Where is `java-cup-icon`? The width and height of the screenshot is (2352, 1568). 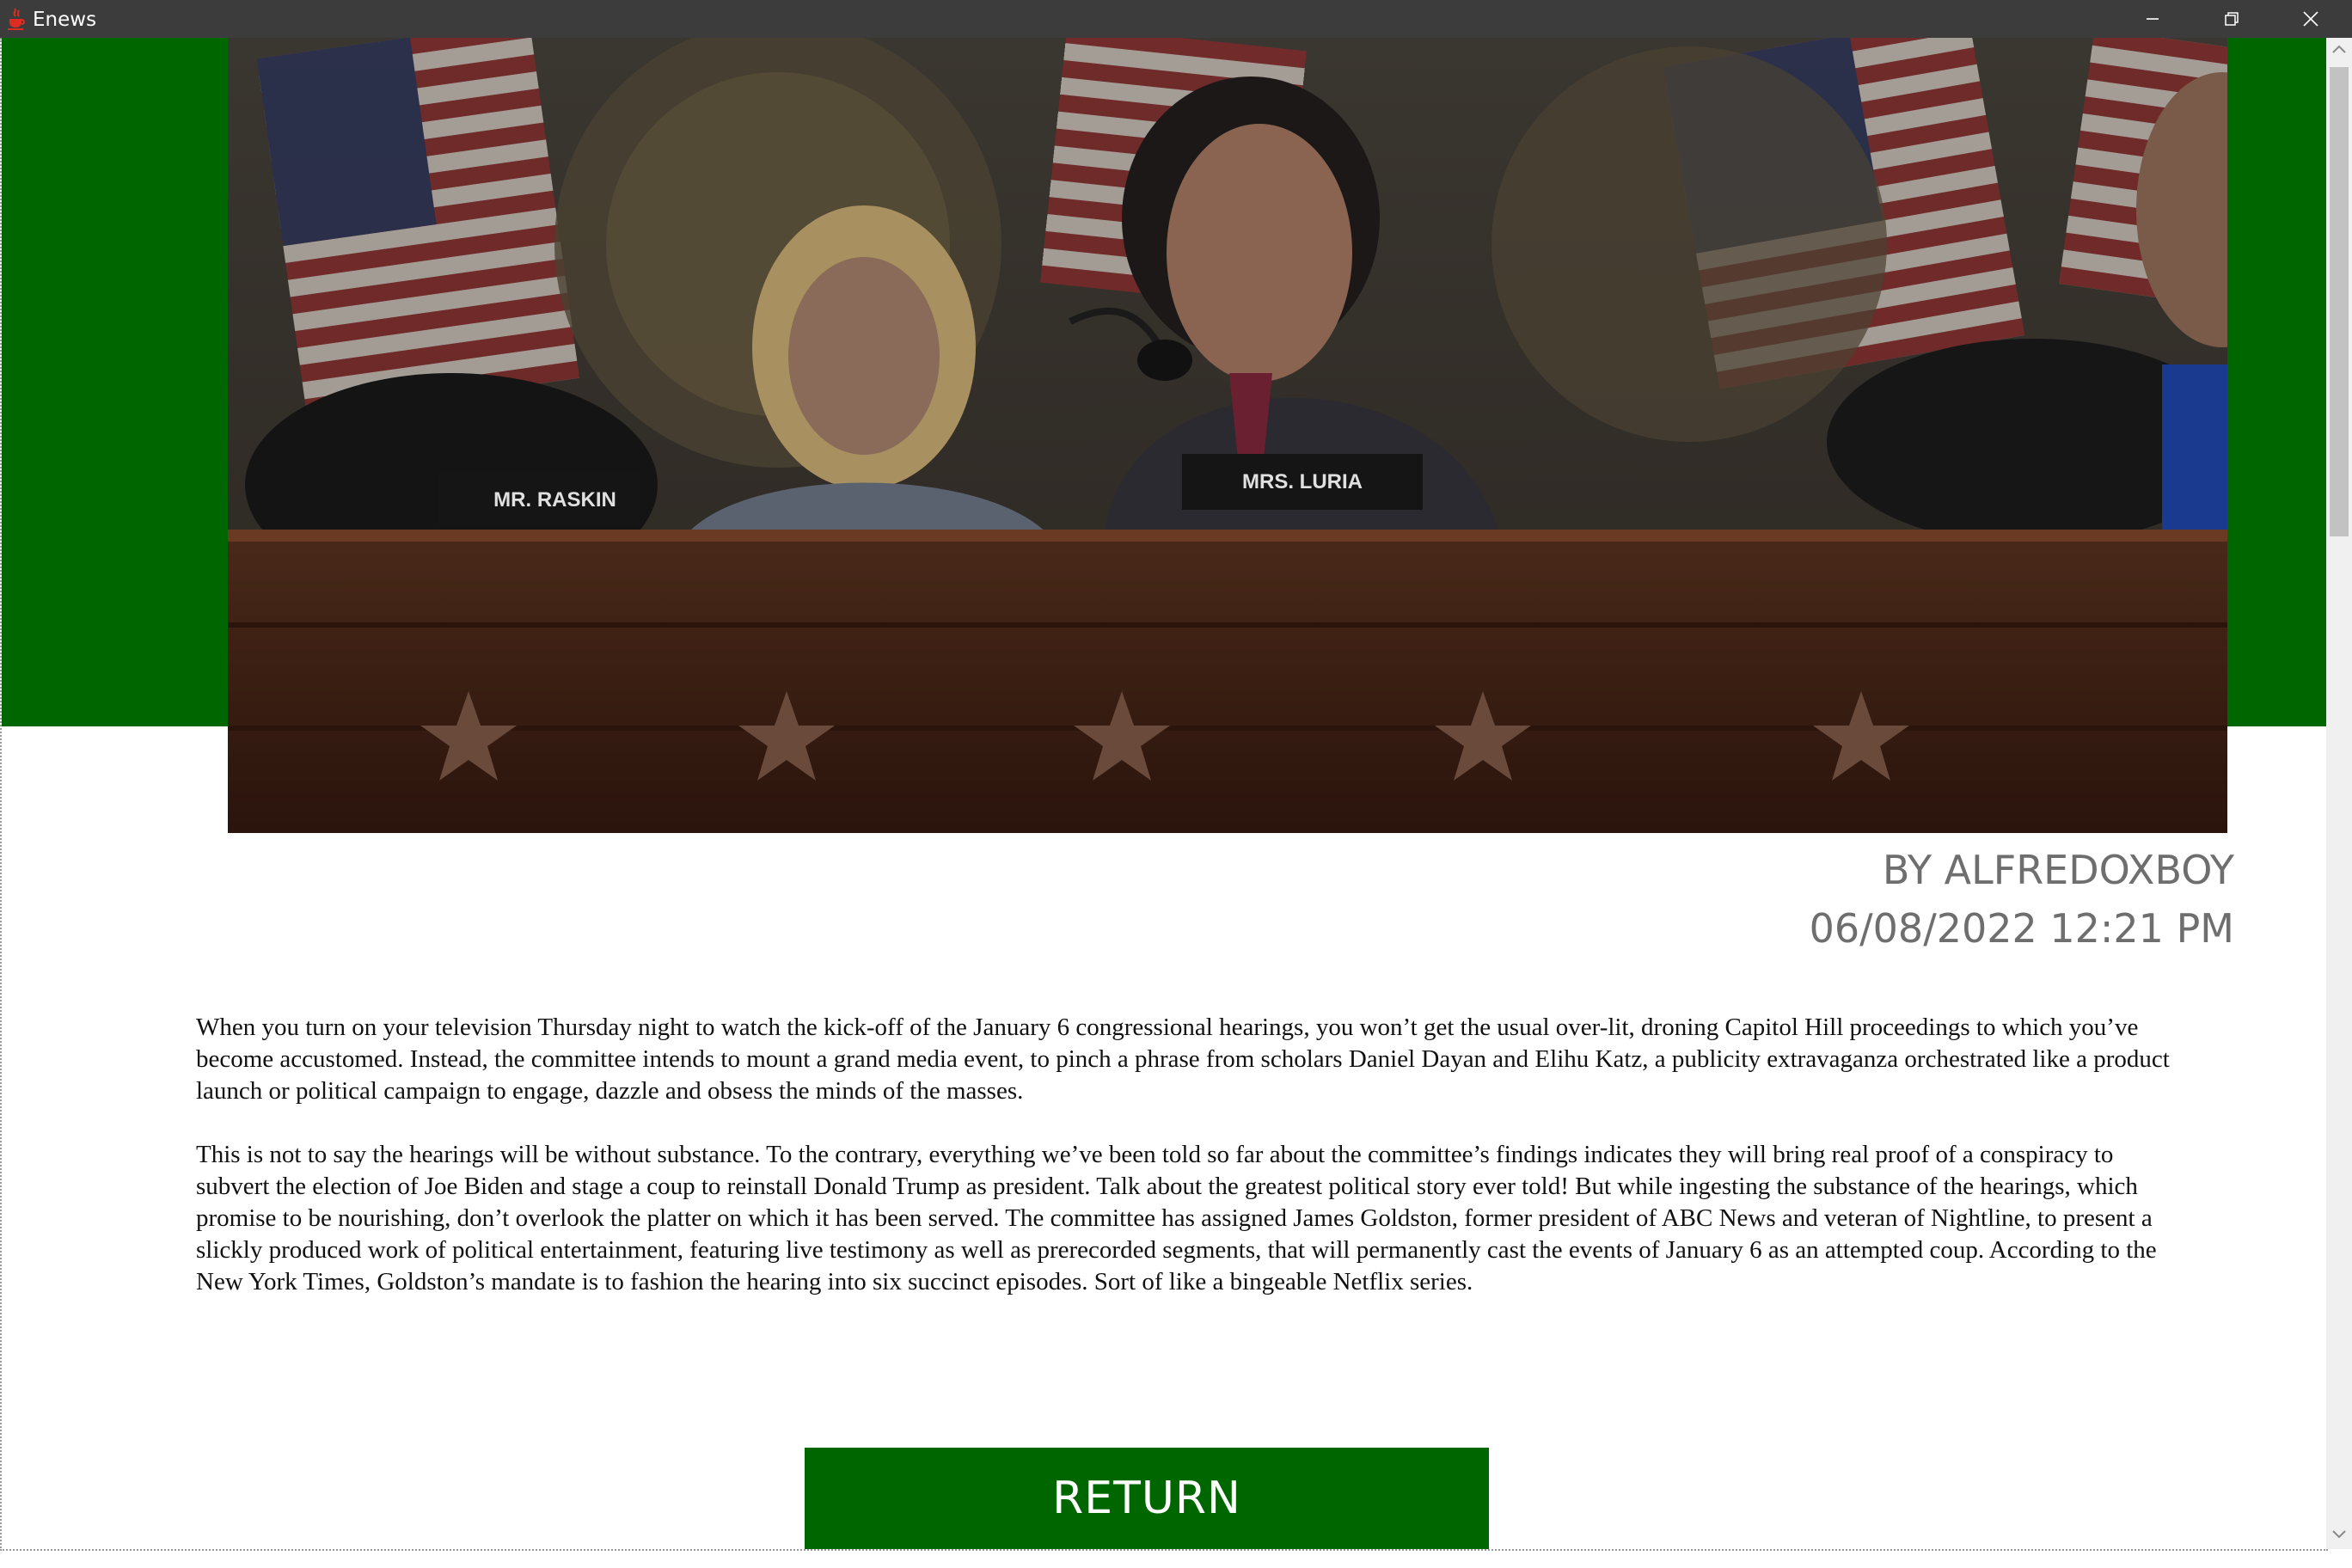
java-cup-icon is located at coordinates (16, 19).